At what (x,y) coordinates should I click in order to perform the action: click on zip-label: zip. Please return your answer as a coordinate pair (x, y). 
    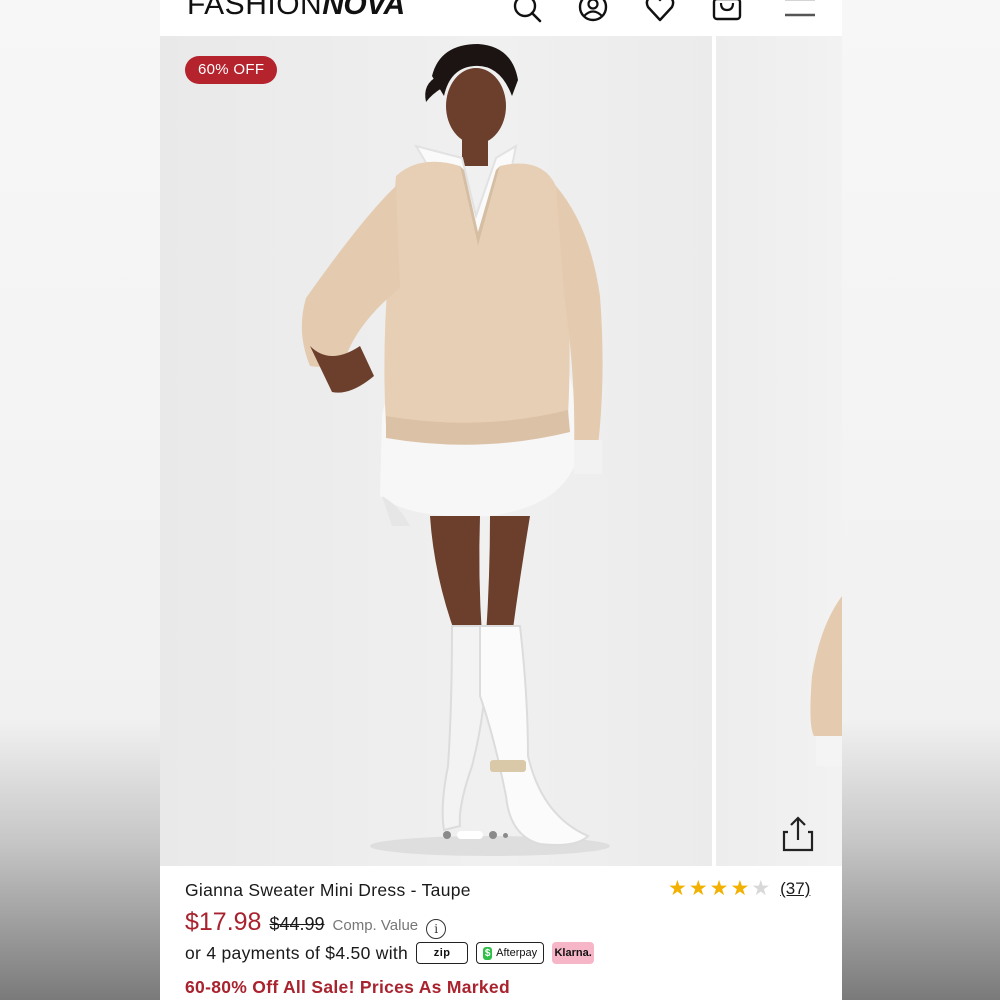
    Looking at the image, I should click on (442, 953).